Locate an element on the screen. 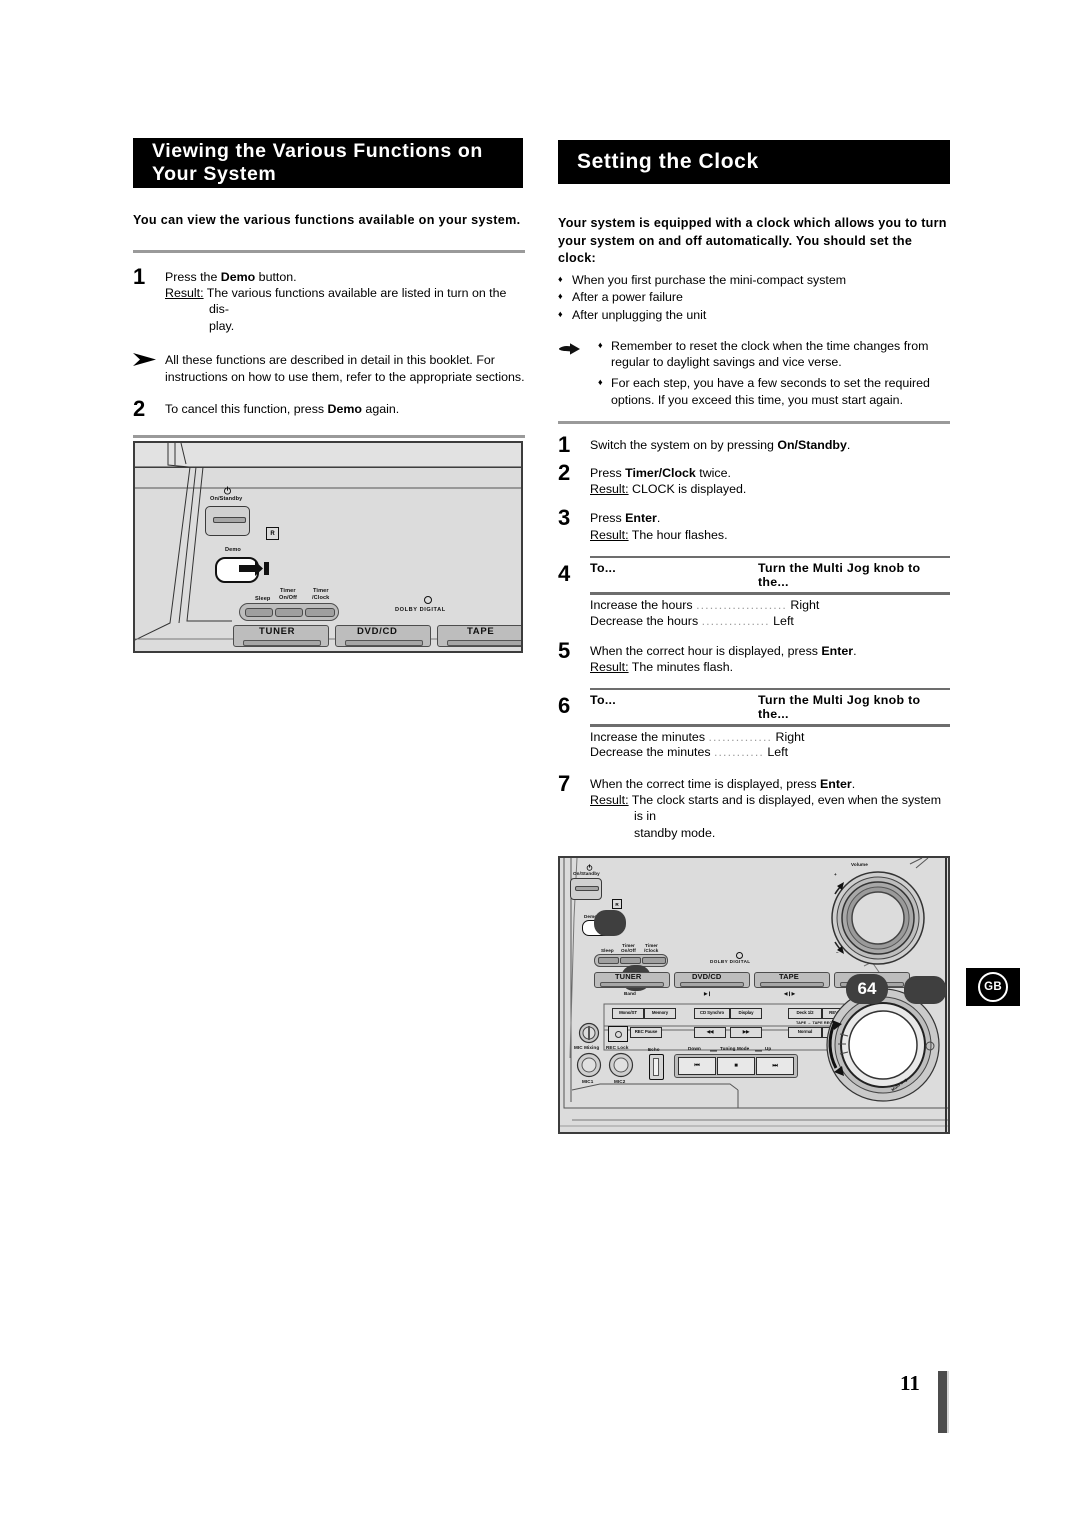 The image size is (1080, 1528). step-text-post: button. is located at coordinates (276, 276).